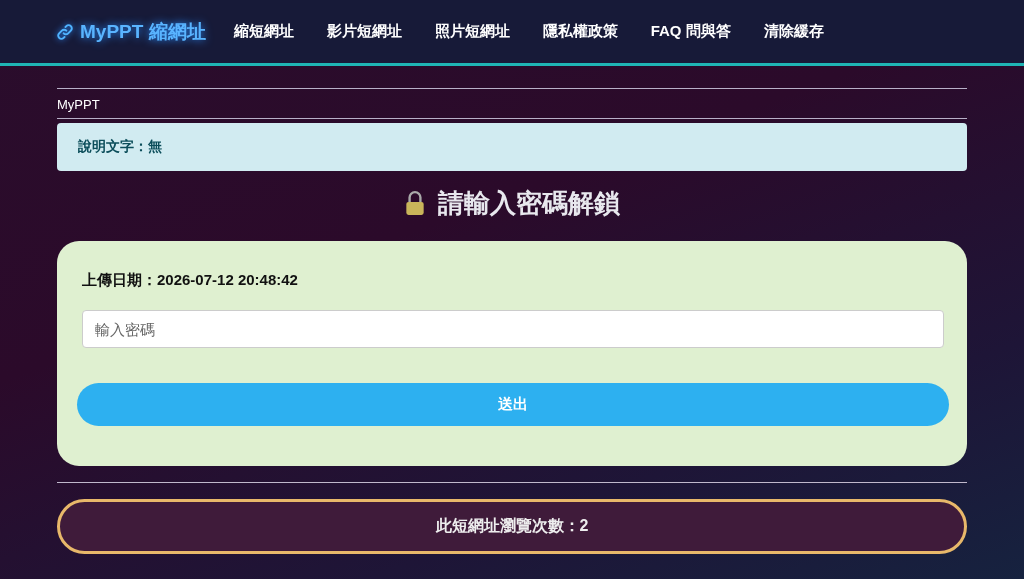 The width and height of the screenshot is (1024, 579). What do you see at coordinates (529, 203) in the screenshot?
I see `page-heading: 請輸入密碼解鎖` at bounding box center [529, 203].